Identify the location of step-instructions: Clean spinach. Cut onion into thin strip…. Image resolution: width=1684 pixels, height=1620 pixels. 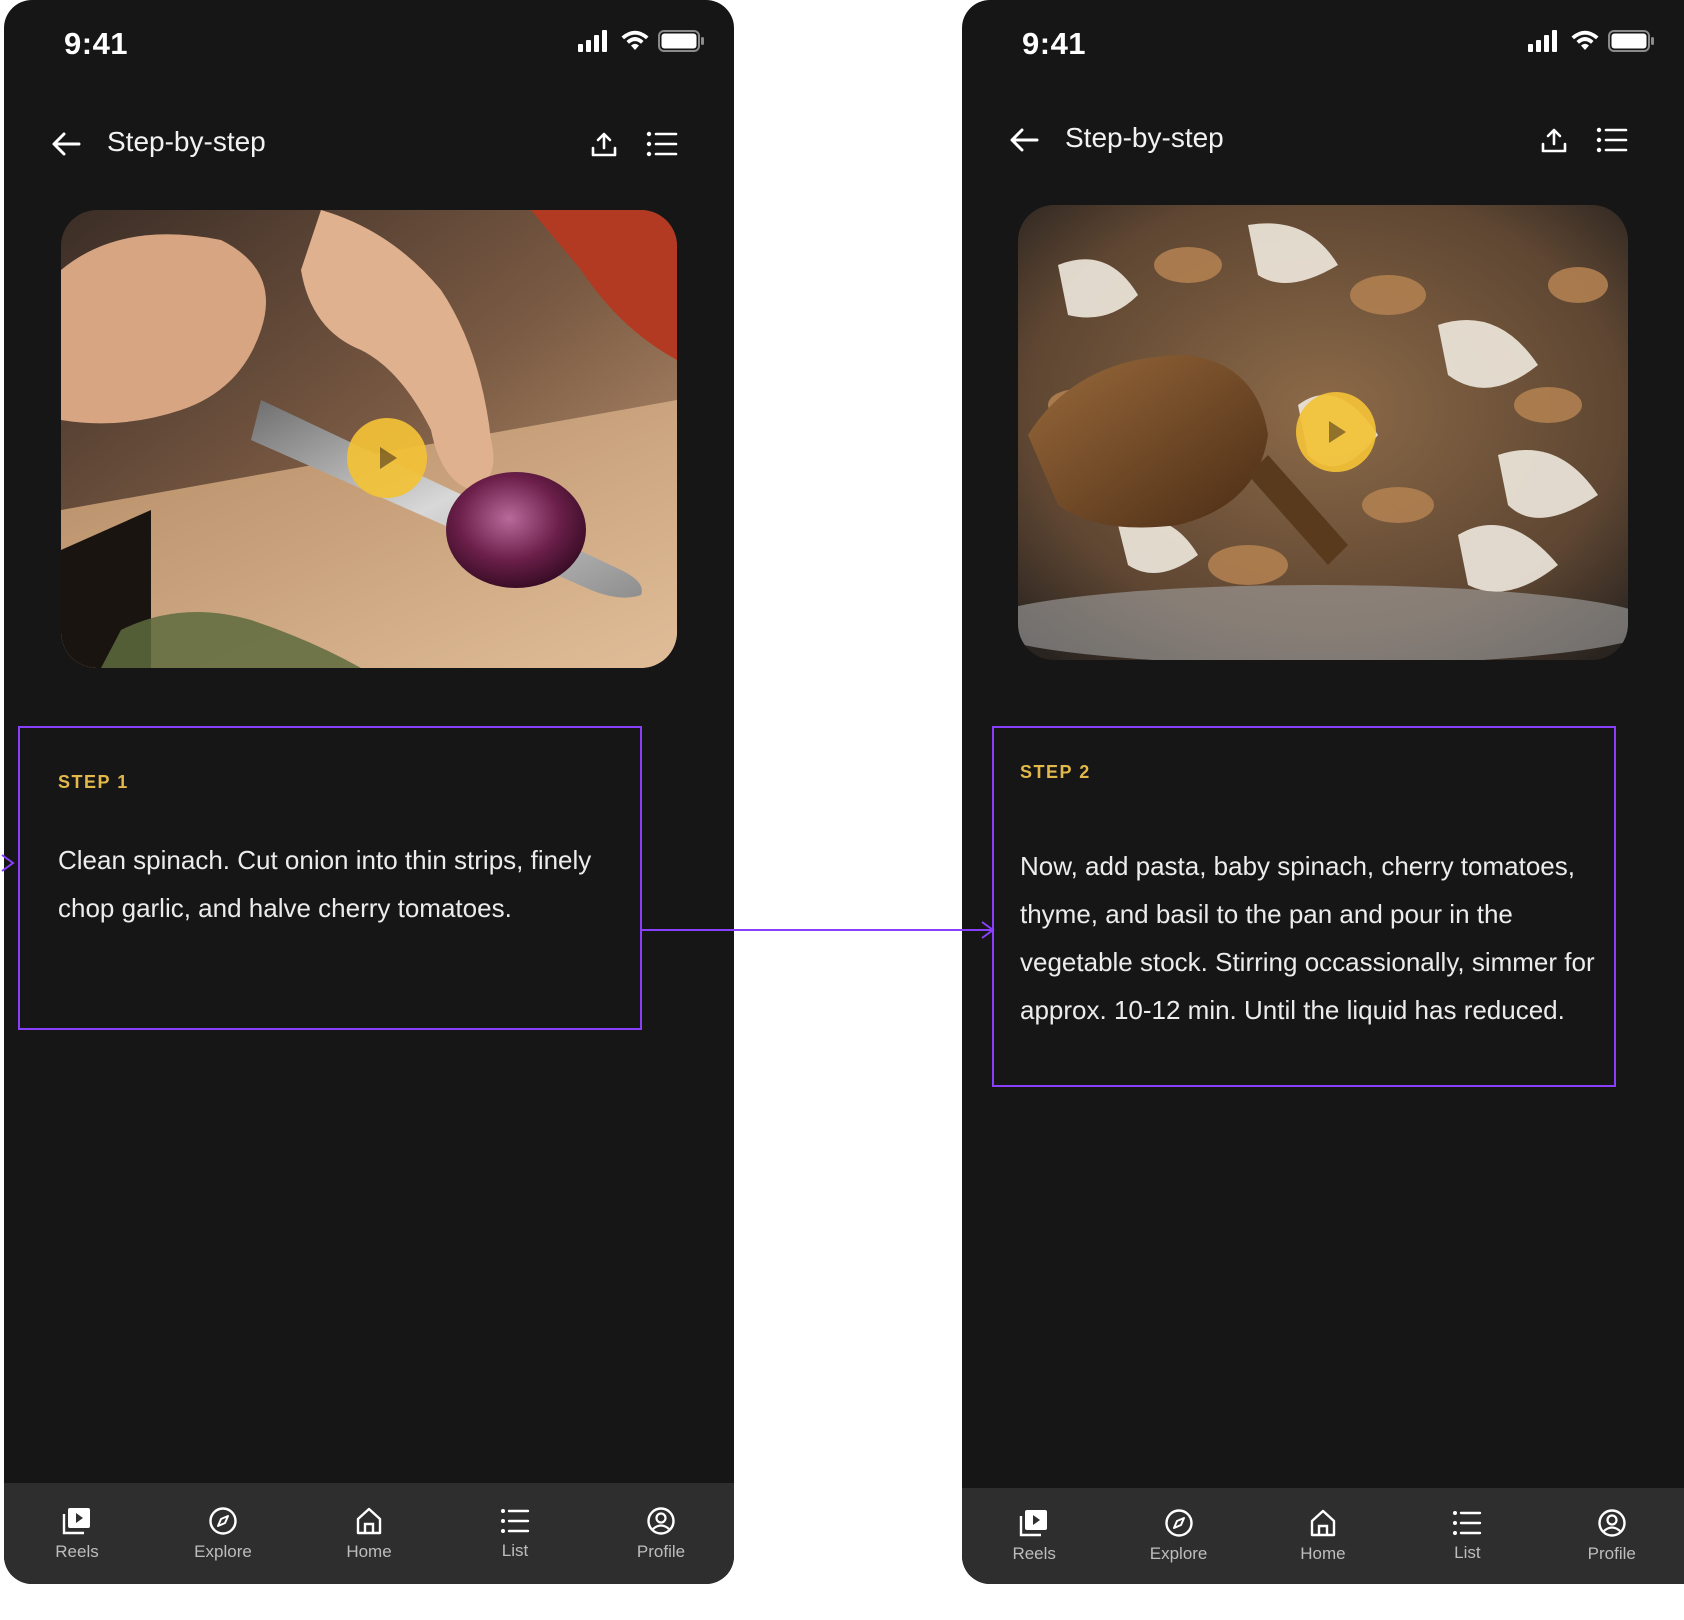
(325, 884).